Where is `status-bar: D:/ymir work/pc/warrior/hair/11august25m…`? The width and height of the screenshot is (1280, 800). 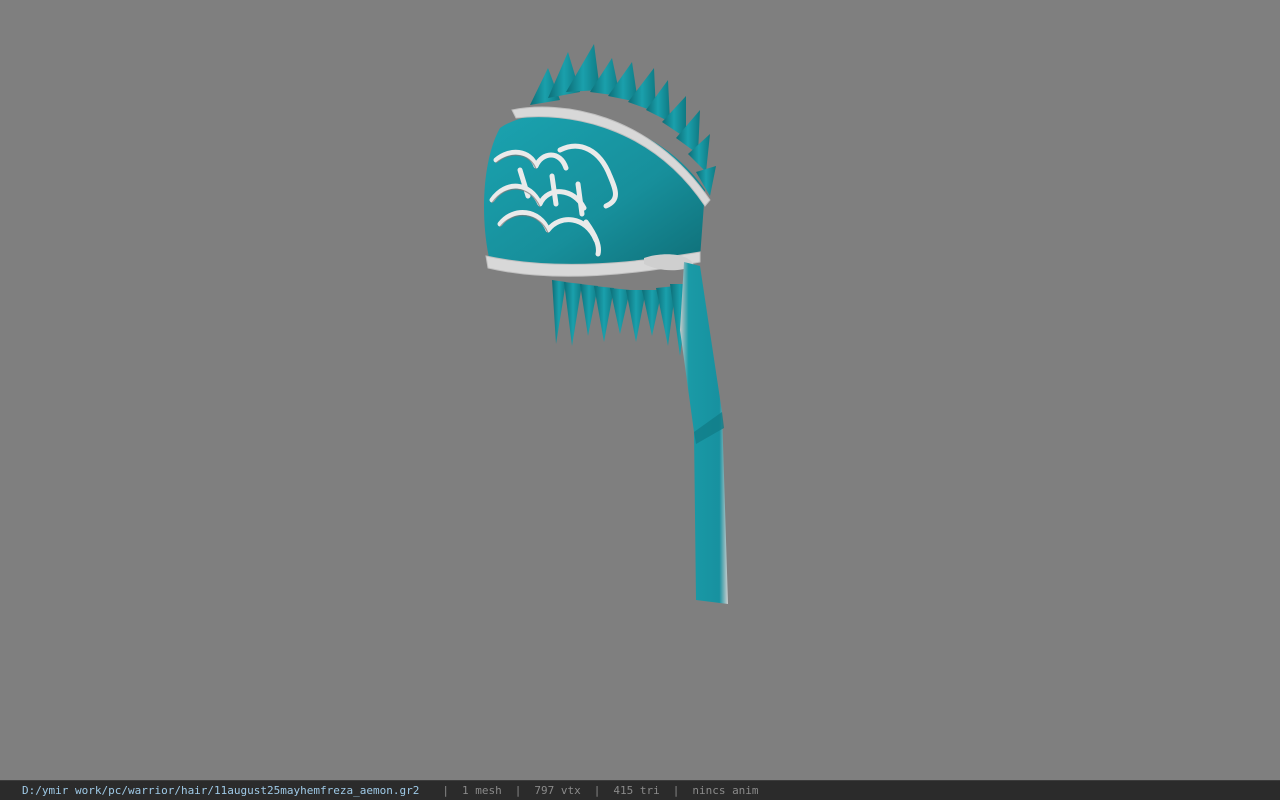
status-bar: D:/ymir work/pc/warrior/hair/11august25m… is located at coordinates (640, 790).